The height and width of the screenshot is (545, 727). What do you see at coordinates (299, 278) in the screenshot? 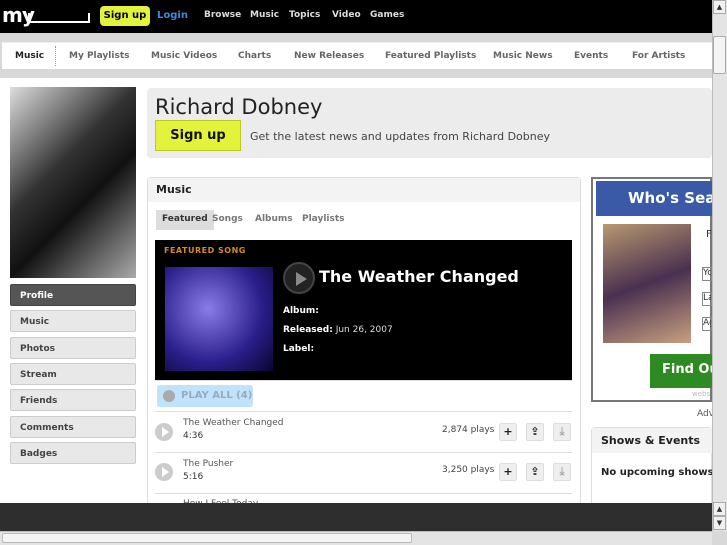
I see `play-icon` at bounding box center [299, 278].